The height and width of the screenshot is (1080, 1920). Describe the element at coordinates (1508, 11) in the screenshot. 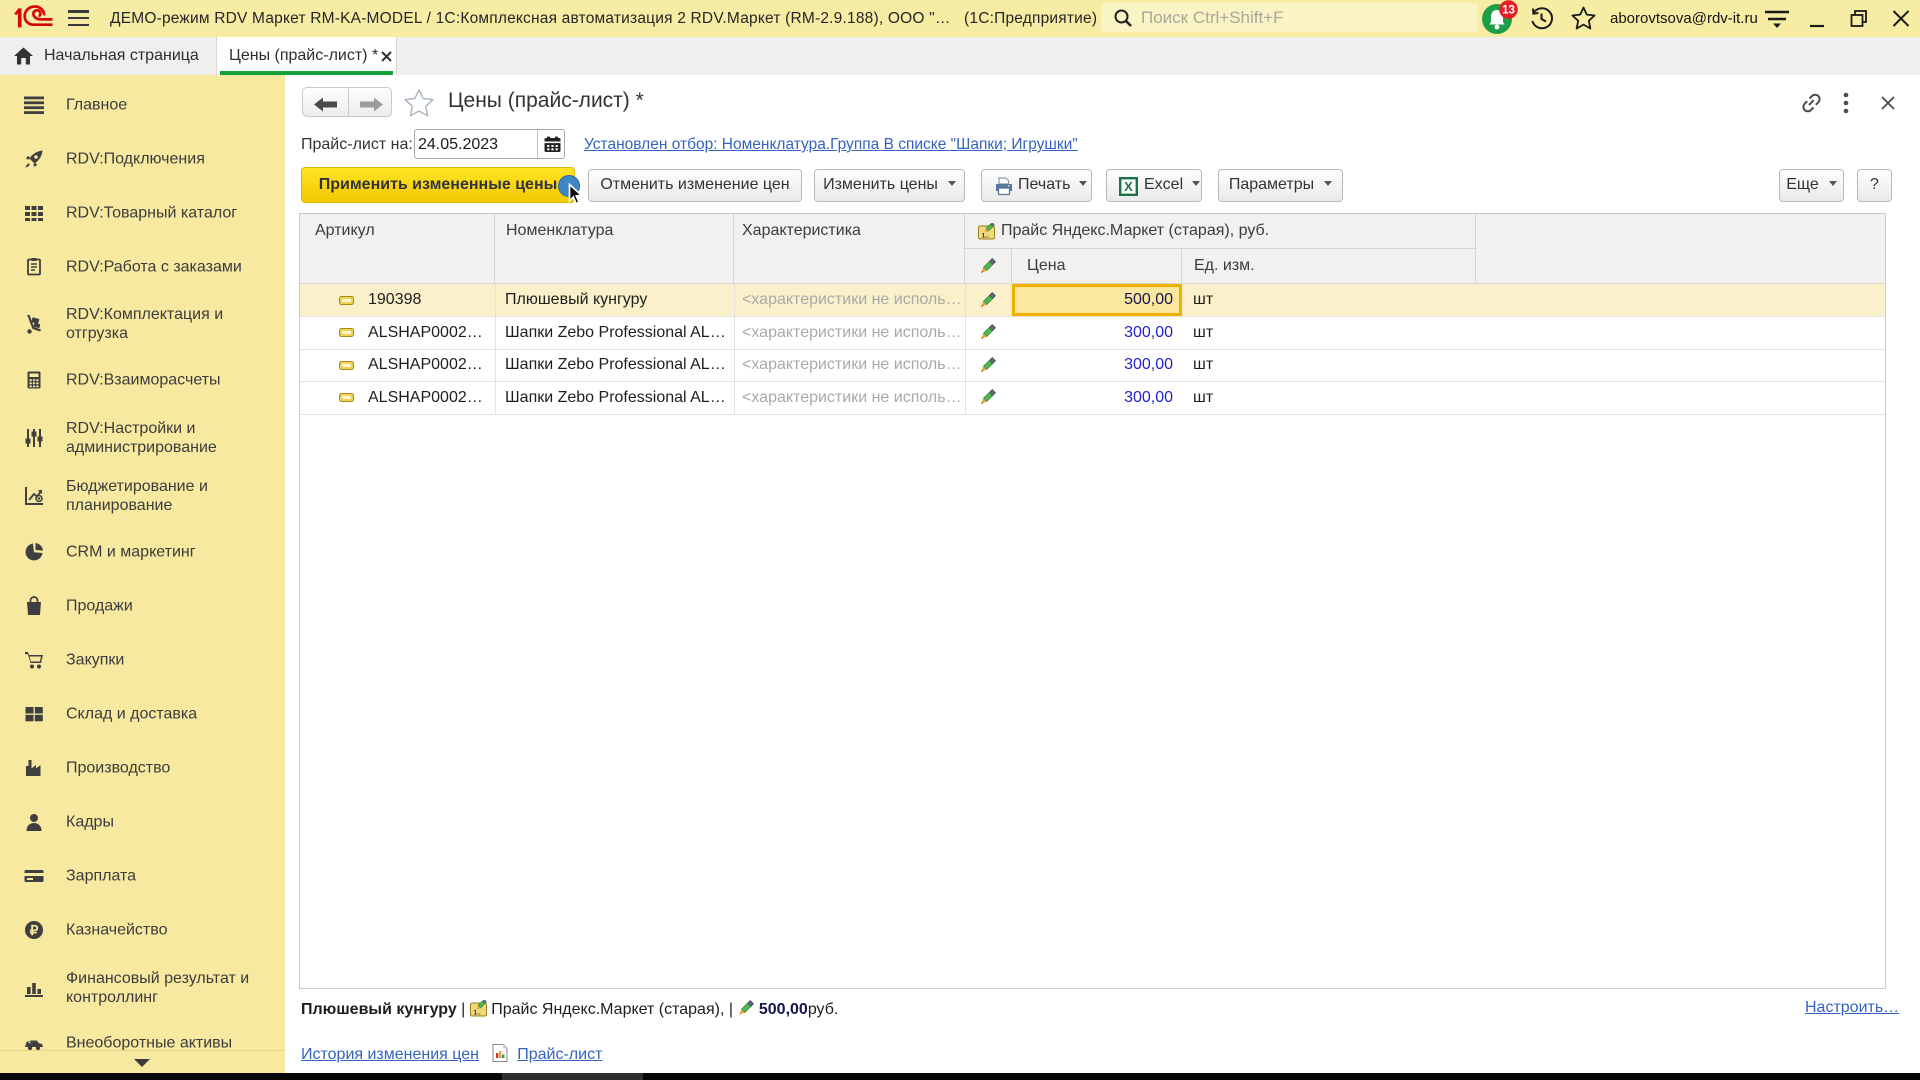

I see `svg-text: 13` at that location.